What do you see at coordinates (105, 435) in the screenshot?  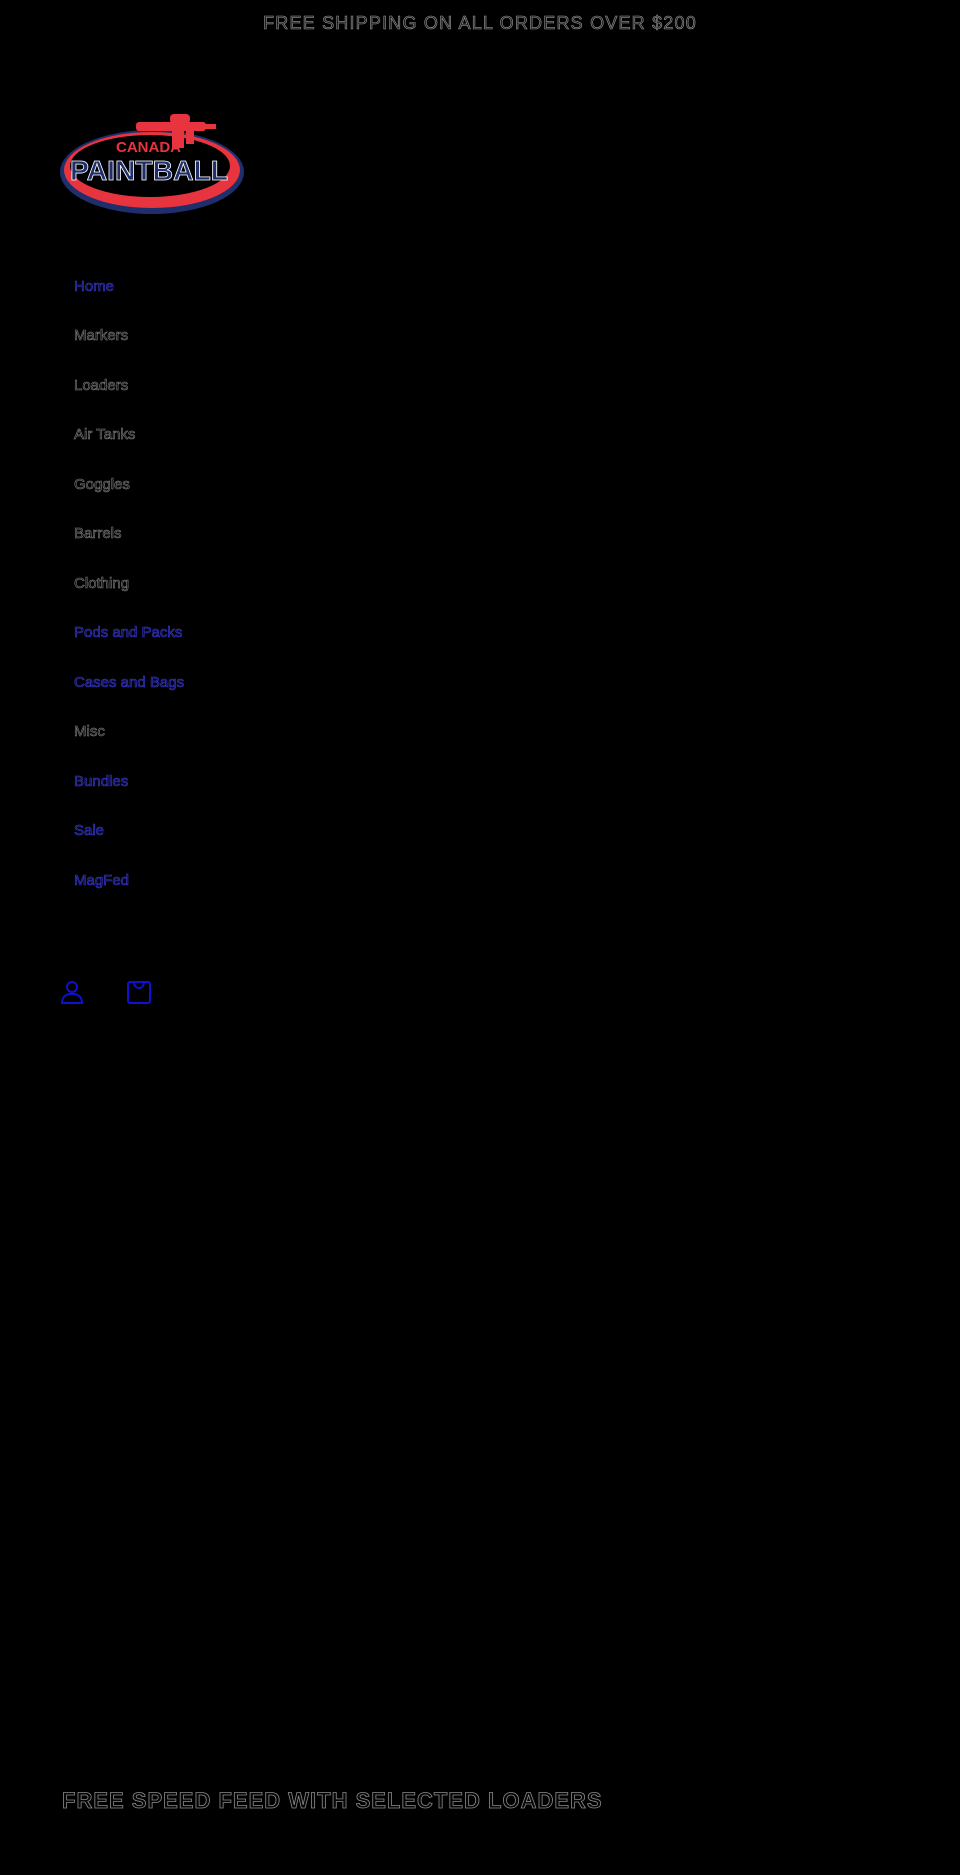 I see `nav-air-tanks: Air Tanks` at bounding box center [105, 435].